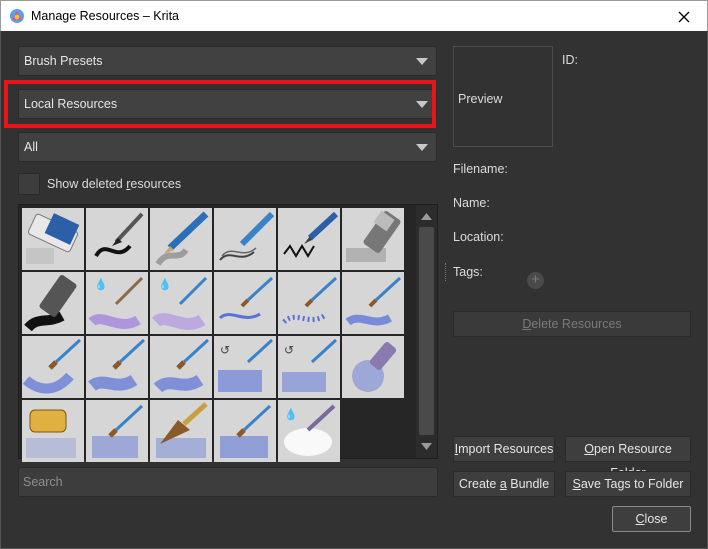 This screenshot has width=708, height=549. I want to click on storage-value: Local Resources, so click(71, 104).